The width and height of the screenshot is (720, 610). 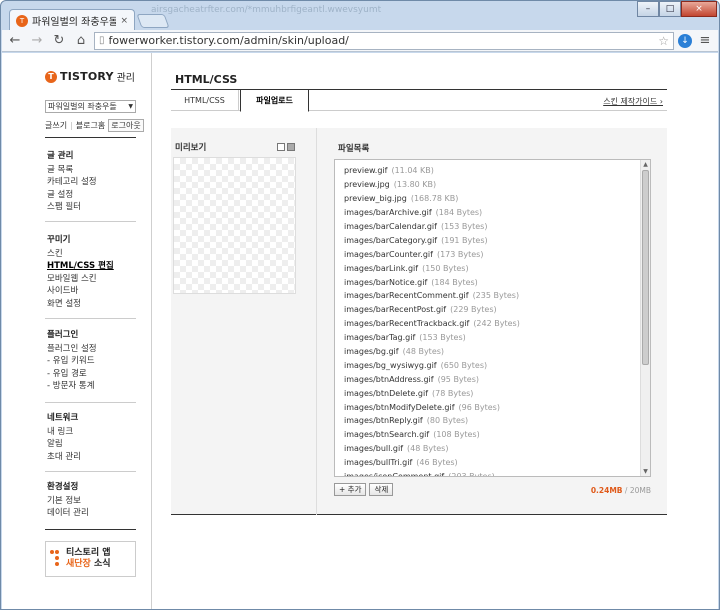 What do you see at coordinates (291, 147) in the screenshot?
I see `gray-bg-toggle` at bounding box center [291, 147].